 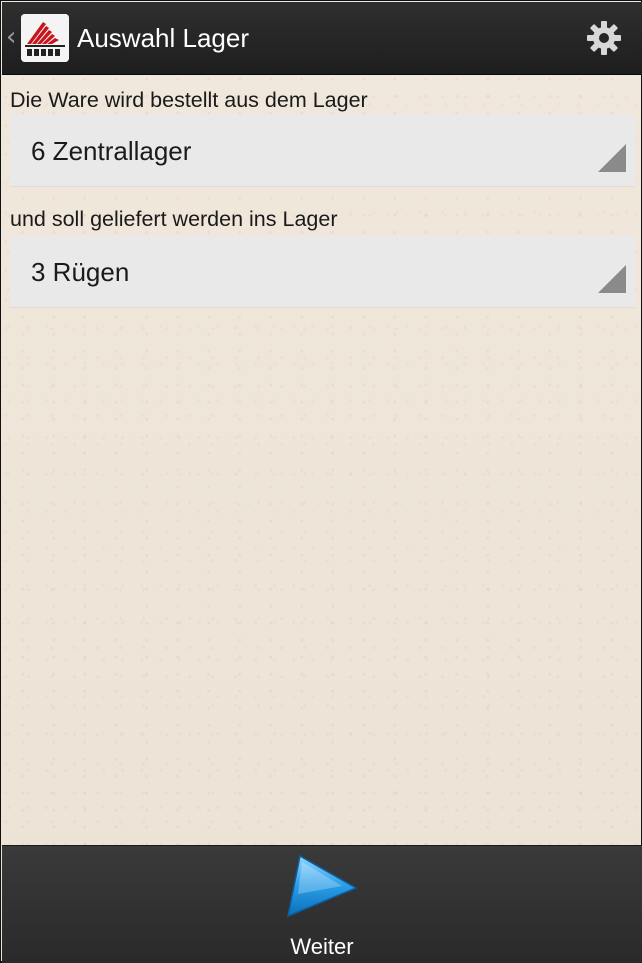 I want to click on action-bar: ‹ Auswahl Lager, so click(x=322, y=38).